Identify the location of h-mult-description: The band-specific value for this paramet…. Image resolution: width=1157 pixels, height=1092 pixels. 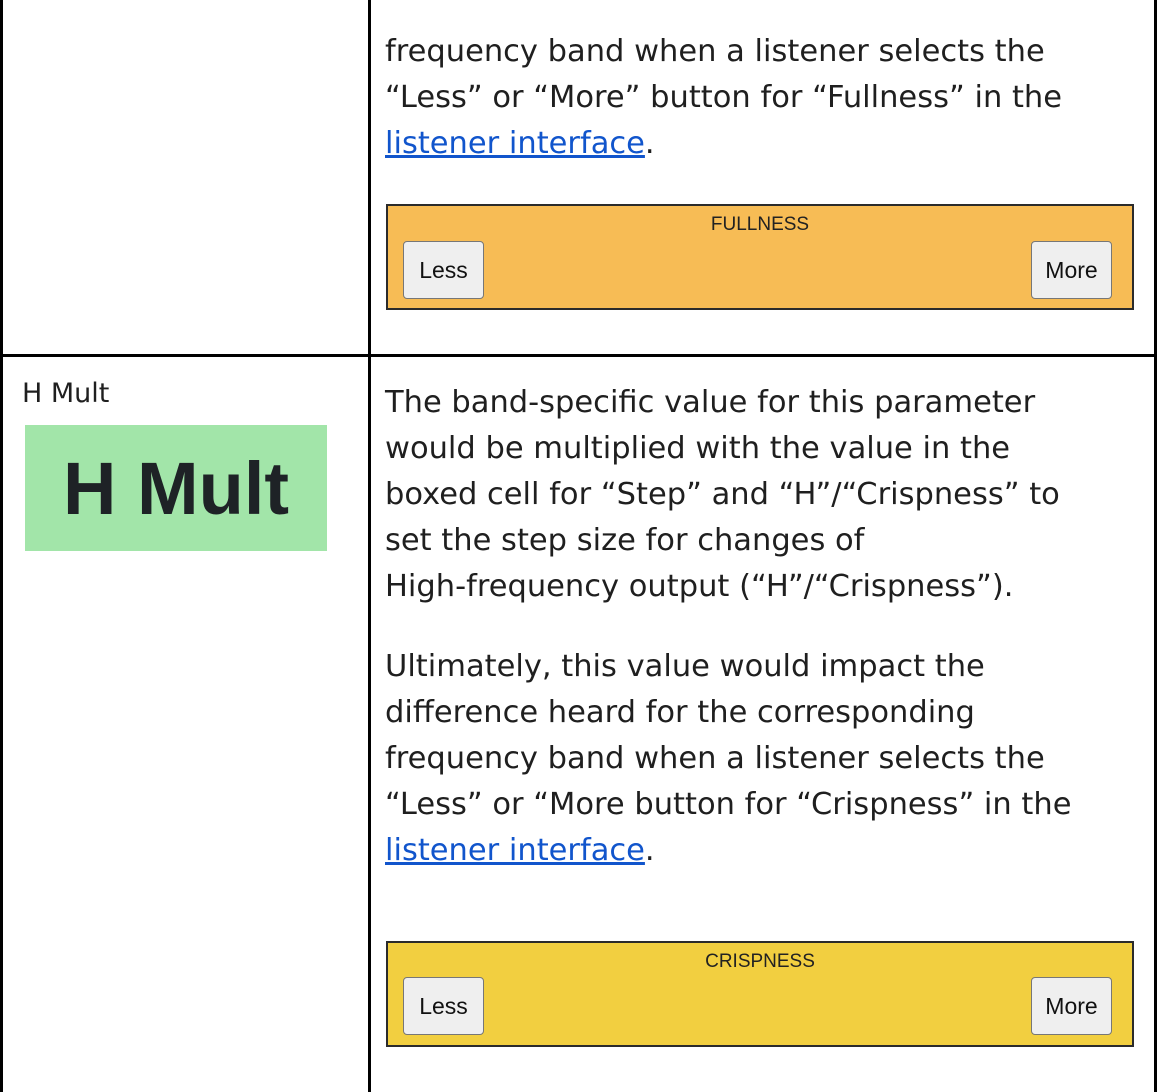
(769, 495).